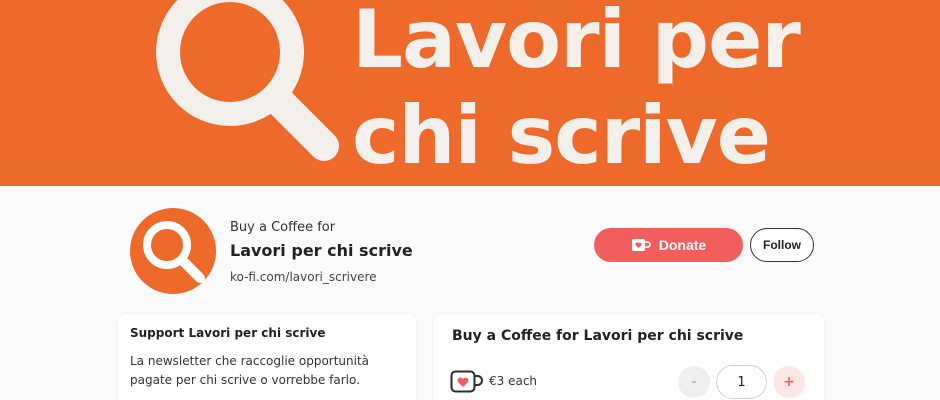  I want to click on page-title: Lavori per chi scrive, so click(321, 250).